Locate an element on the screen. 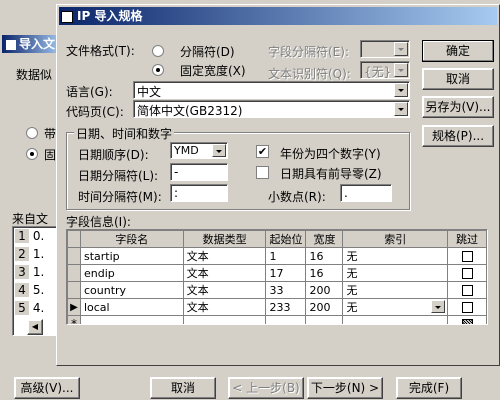 Image resolution: width=500 pixels, height=400 pixels. start-cell: 17 is located at coordinates (286, 273).